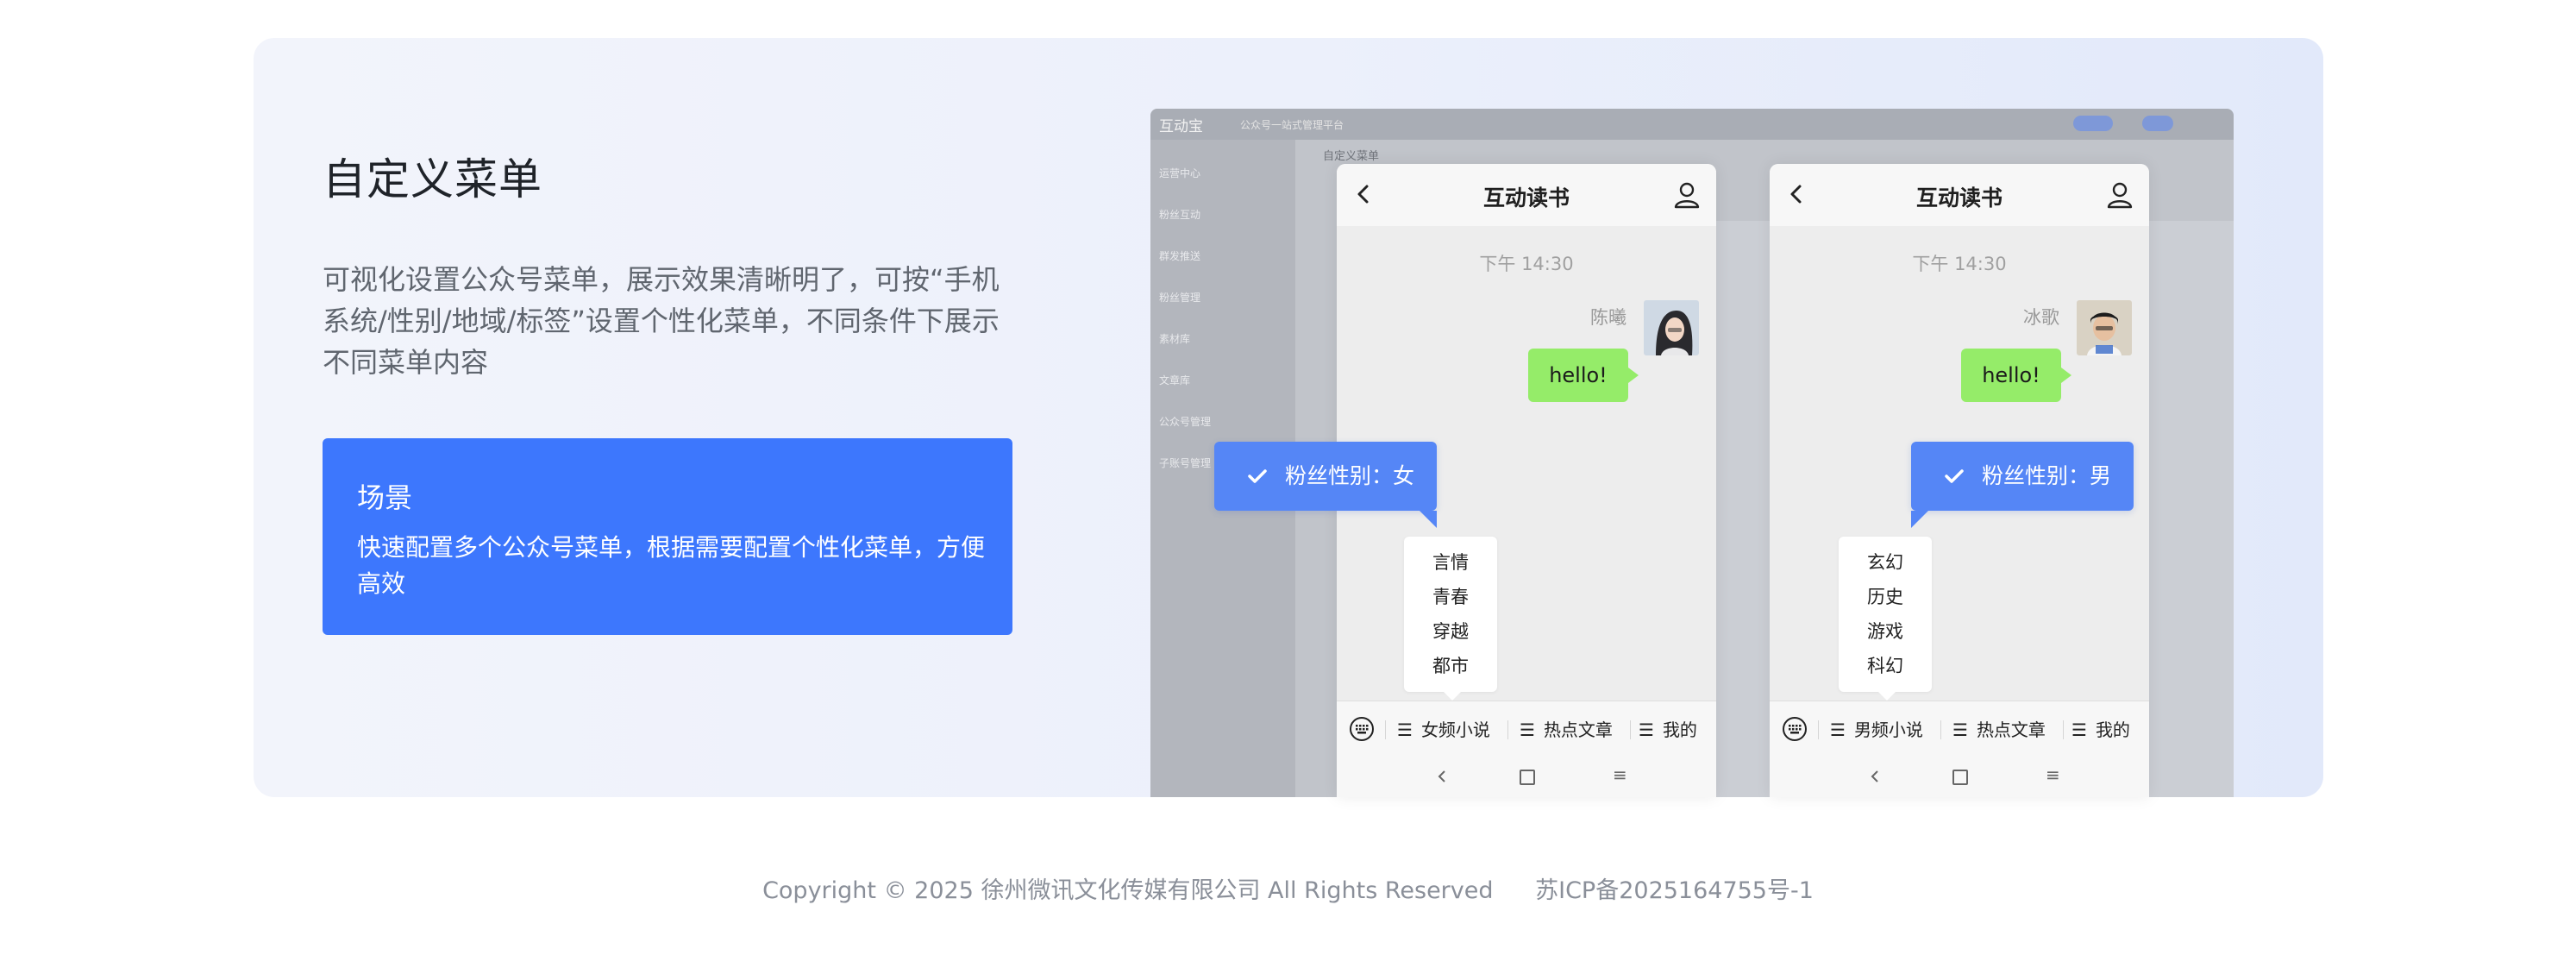 The image size is (2576, 974). Describe the element at coordinates (1350, 475) in the screenshot. I see `tag-label: 粉丝性别：女` at that location.